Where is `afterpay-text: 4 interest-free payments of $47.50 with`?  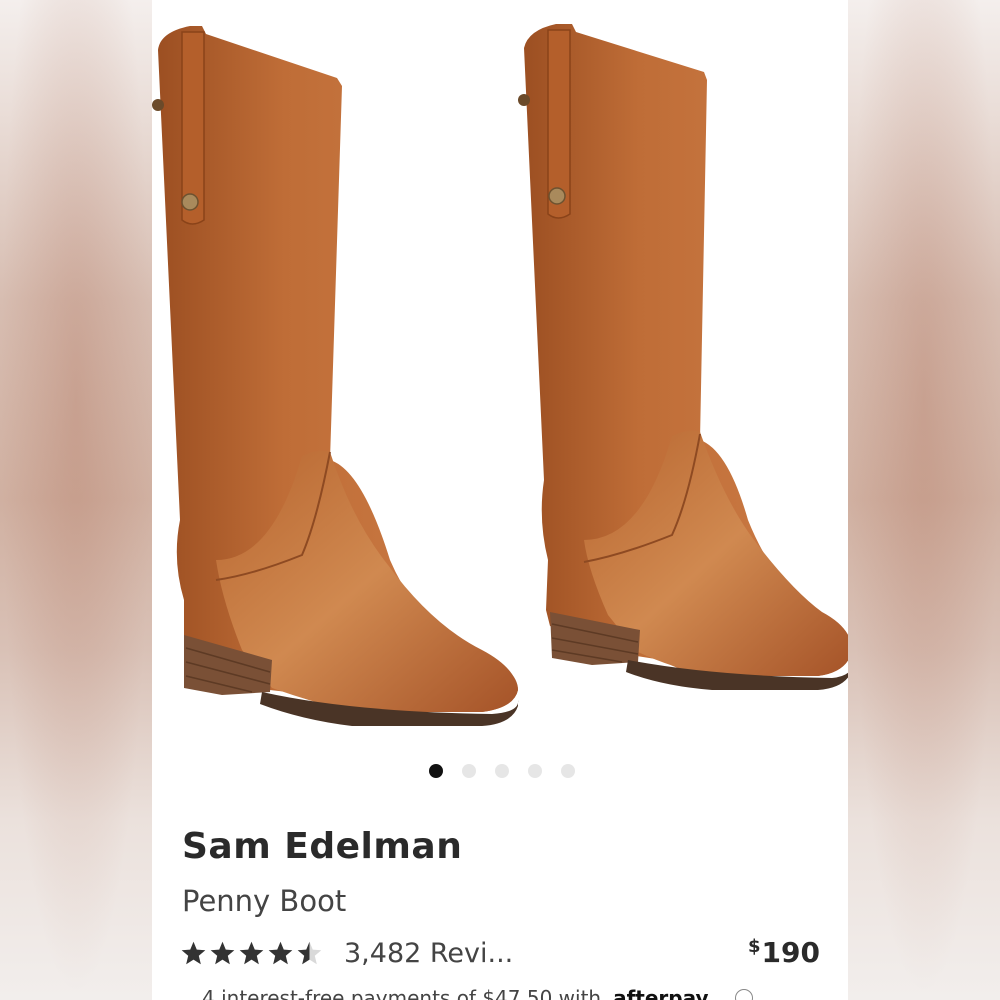 afterpay-text: 4 interest-free payments of $47.50 with is located at coordinates (402, 993).